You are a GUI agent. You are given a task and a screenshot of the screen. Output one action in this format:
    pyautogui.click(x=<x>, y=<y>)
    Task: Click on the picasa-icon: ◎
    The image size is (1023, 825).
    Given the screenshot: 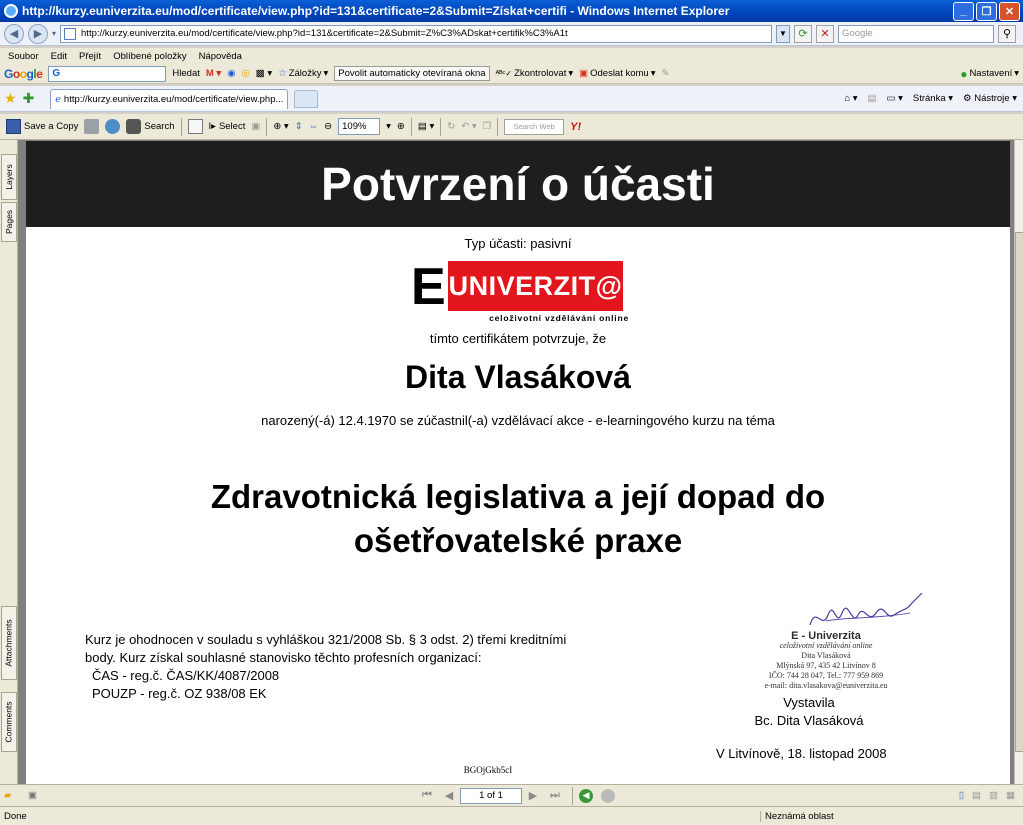 What is the action you would take?
    pyautogui.click(x=246, y=73)
    